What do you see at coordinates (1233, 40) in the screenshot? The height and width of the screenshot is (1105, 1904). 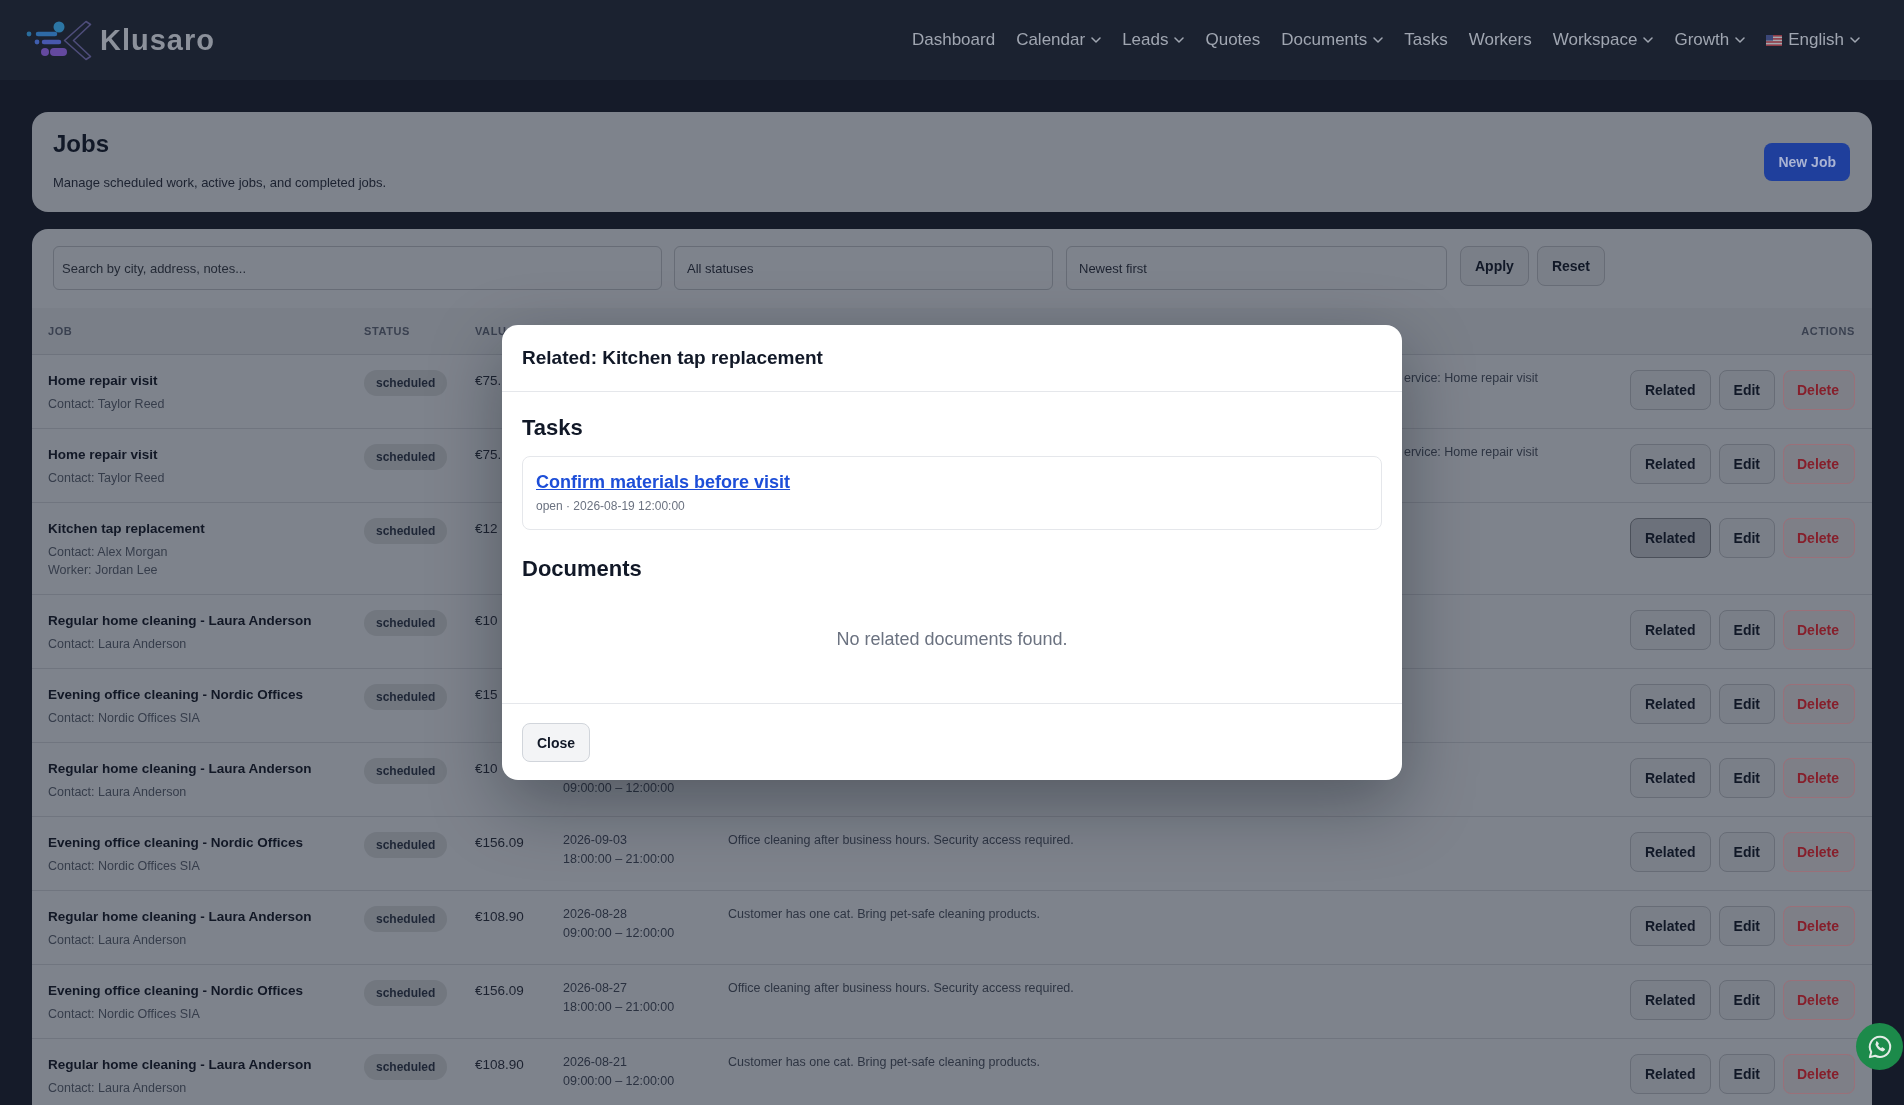 I see `nav-link: Quotes` at bounding box center [1233, 40].